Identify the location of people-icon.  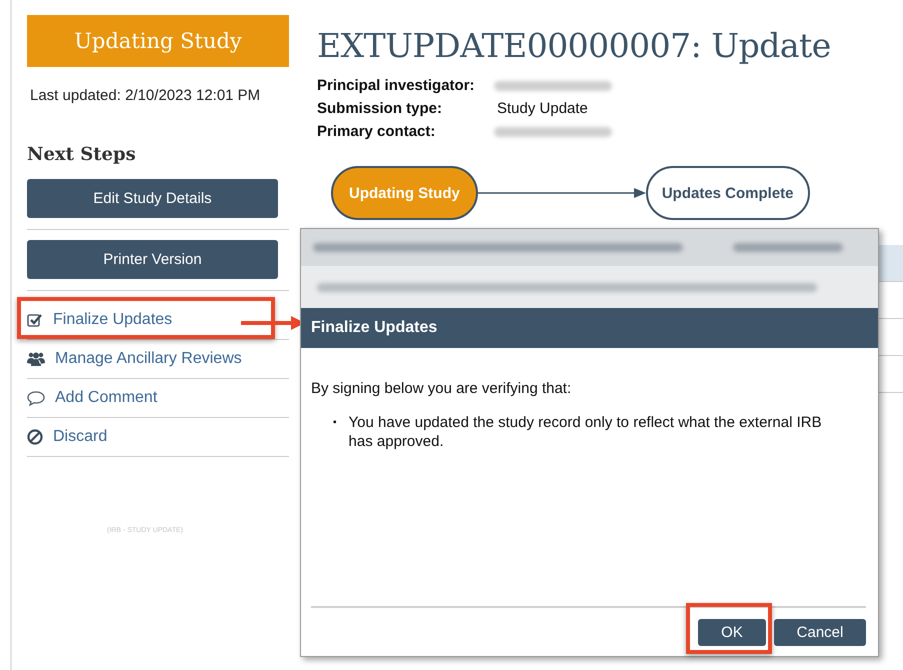
(36, 359).